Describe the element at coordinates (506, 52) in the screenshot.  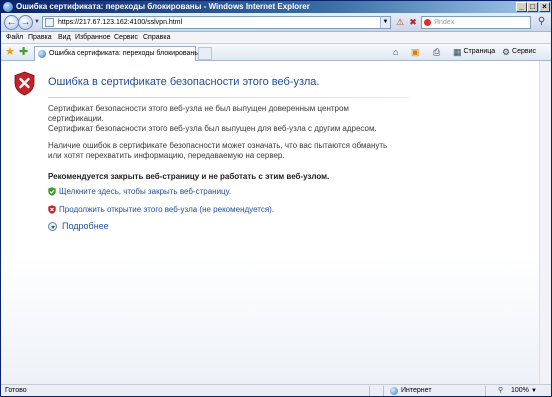
I see `gear-icon: ⚙` at that location.